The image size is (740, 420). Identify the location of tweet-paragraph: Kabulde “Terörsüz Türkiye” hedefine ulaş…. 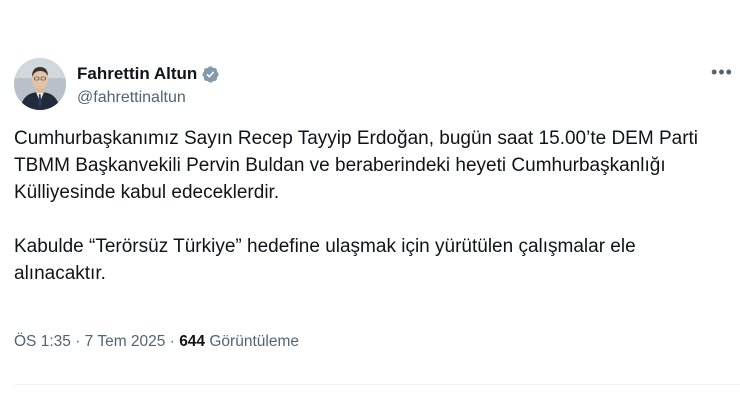
(325, 260).